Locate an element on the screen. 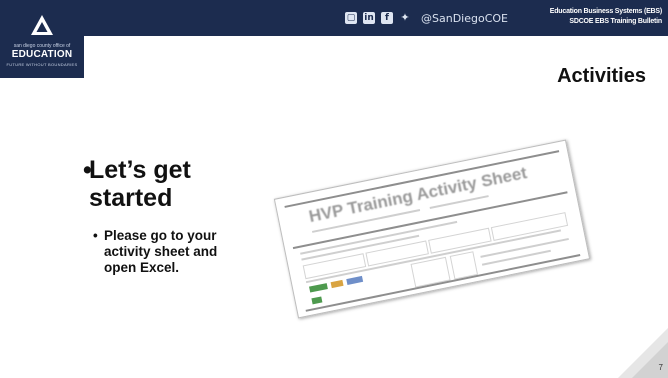  logo-wordmark: EDUCATION is located at coordinates (42, 54).